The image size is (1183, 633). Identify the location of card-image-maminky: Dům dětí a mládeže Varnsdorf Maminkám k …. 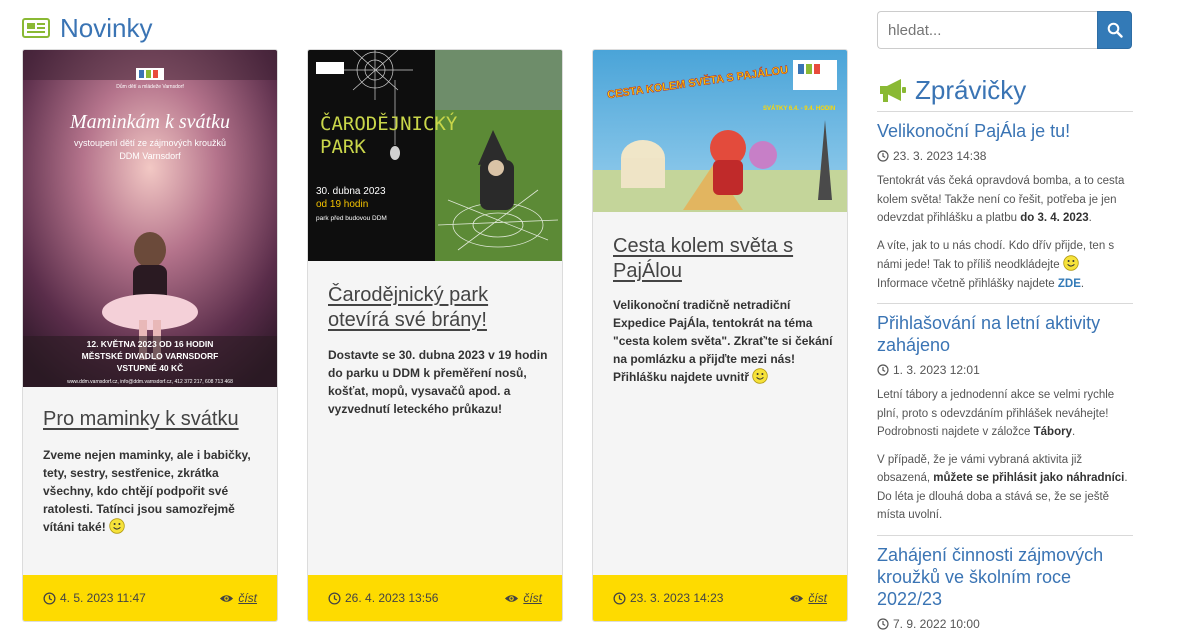
(150, 218).